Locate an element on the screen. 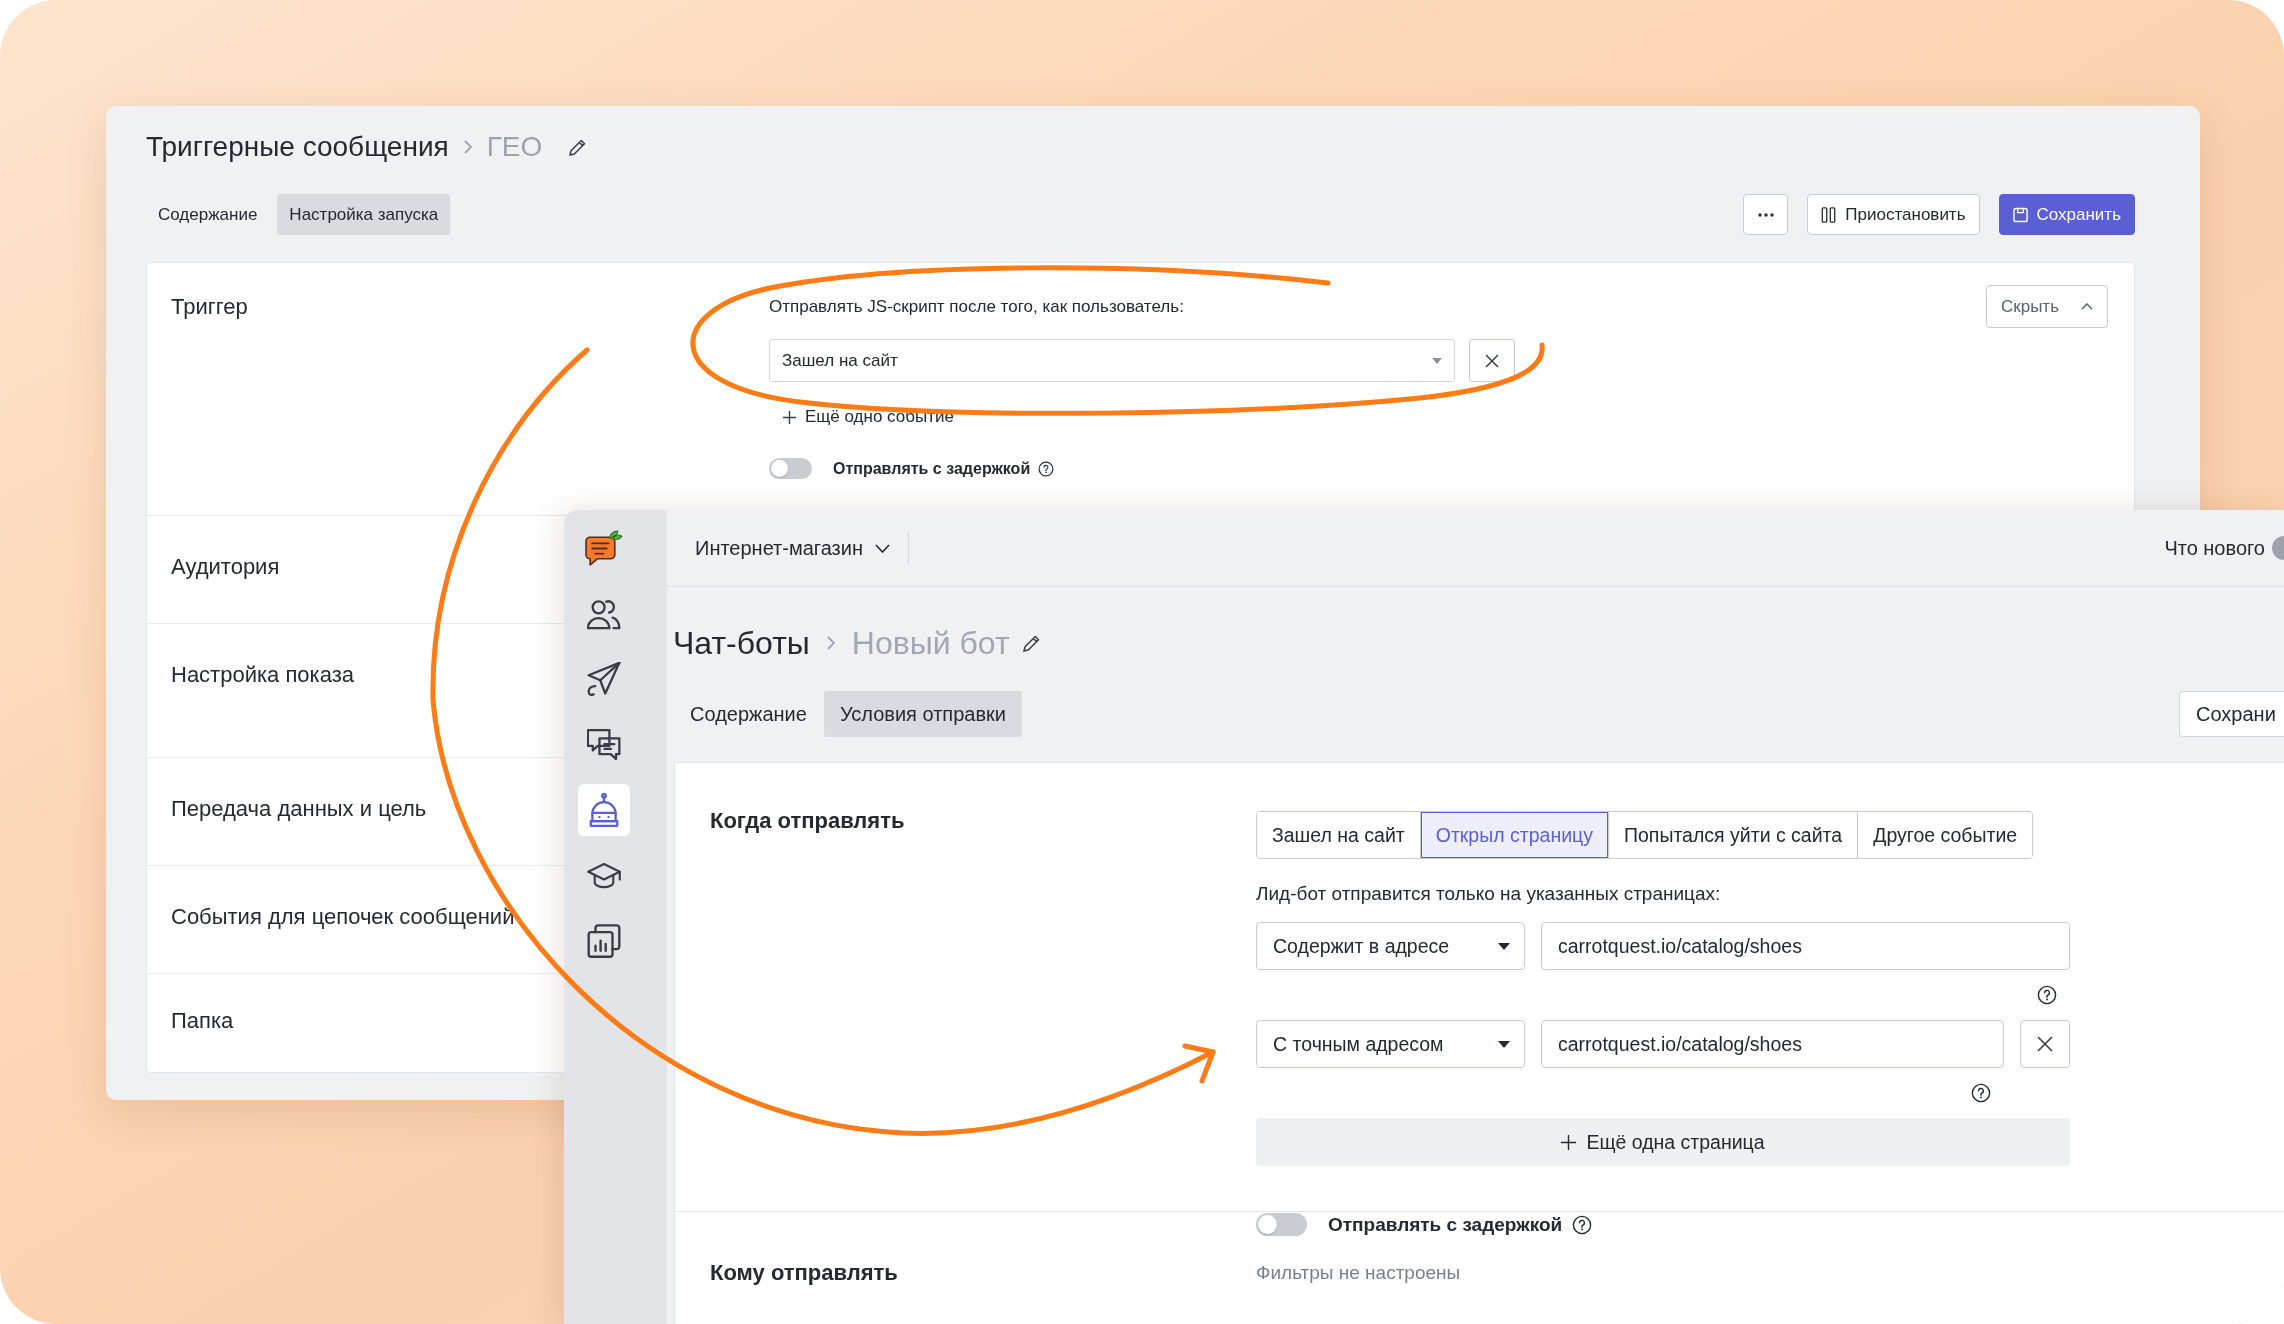 The width and height of the screenshot is (2284, 1324). section-title: Когда отправлять is located at coordinates (807, 821).